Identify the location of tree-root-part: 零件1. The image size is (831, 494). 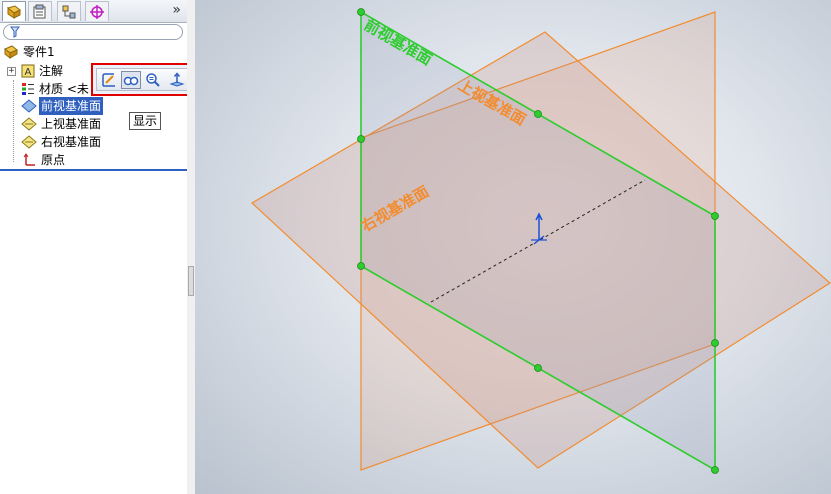
(29, 52).